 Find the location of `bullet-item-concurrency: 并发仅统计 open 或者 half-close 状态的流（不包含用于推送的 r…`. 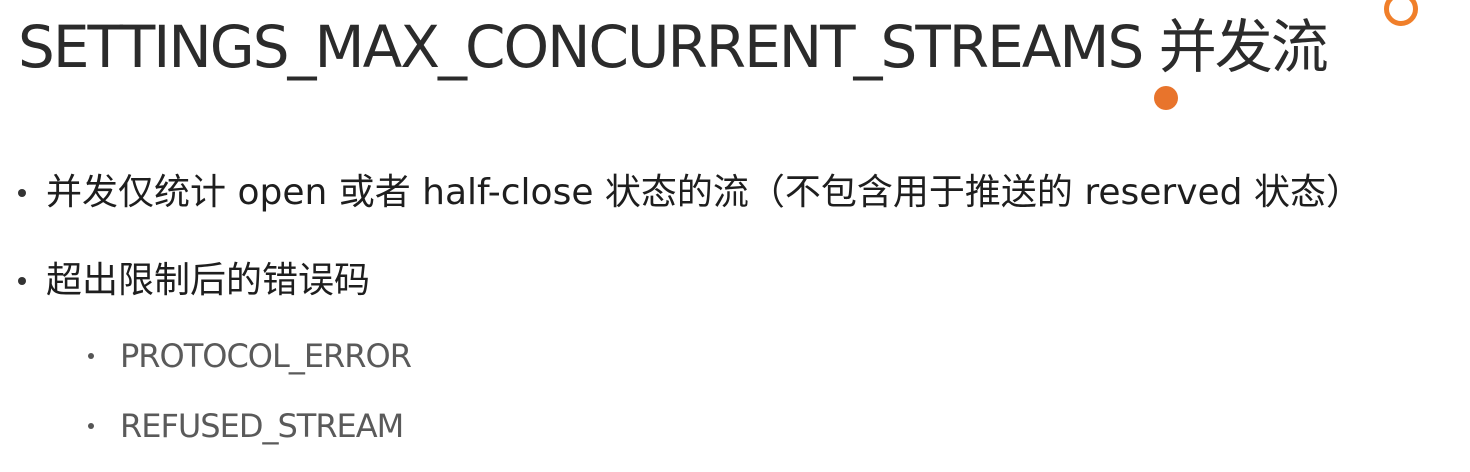

bullet-item-concurrency: 并发仅统计 open 或者 half-close 状态的流（不包含用于推送的 r… is located at coordinates (690, 193).